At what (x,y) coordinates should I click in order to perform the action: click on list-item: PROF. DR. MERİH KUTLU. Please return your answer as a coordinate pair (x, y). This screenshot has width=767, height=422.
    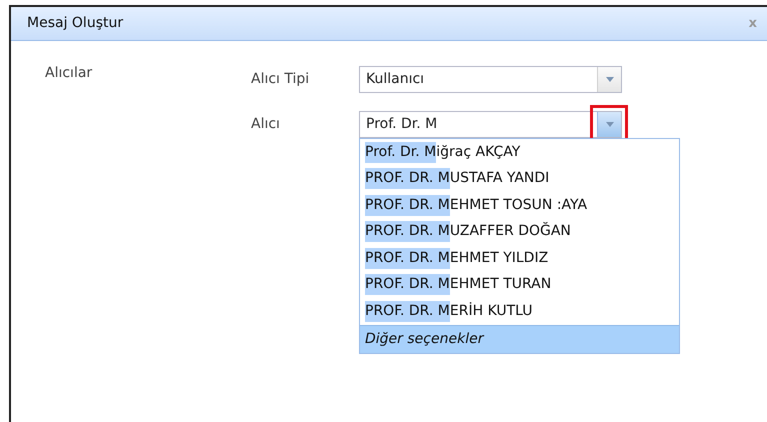
    Looking at the image, I should click on (519, 311).